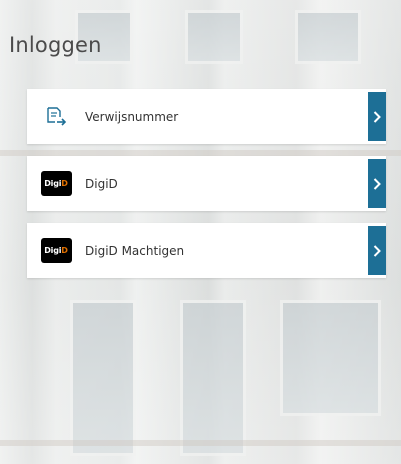  What do you see at coordinates (206, 250) in the screenshot?
I see `login-option-digid-machtigen: Digi D DigiD Machtigen` at bounding box center [206, 250].